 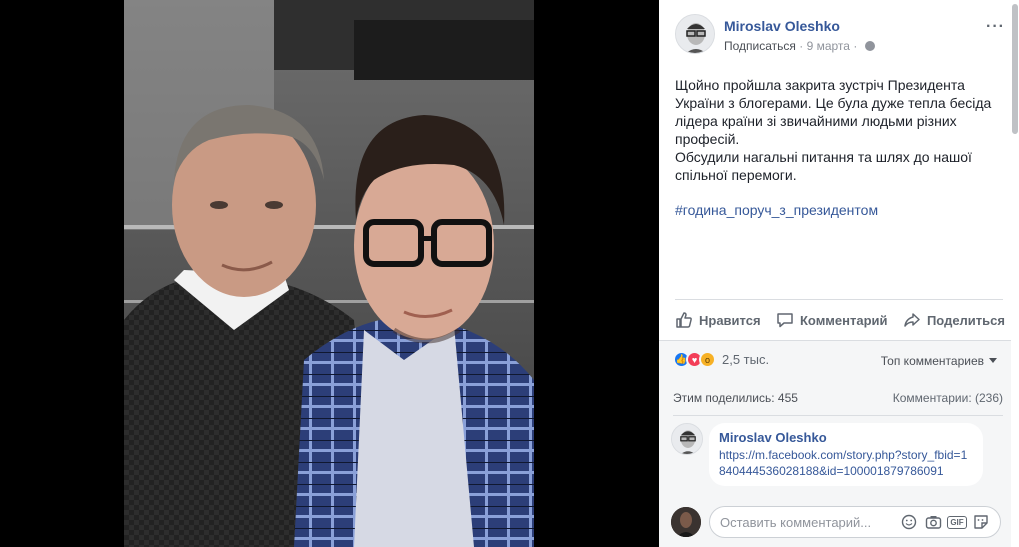 I want to click on wow-reaction-icon: o, so click(x=707, y=359).